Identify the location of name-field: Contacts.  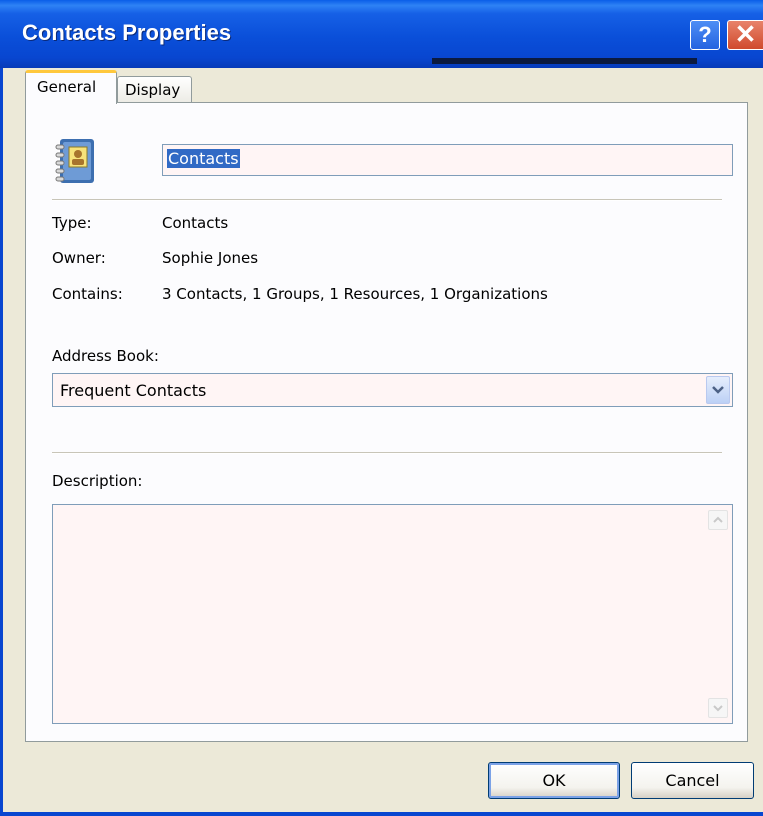
(447, 160).